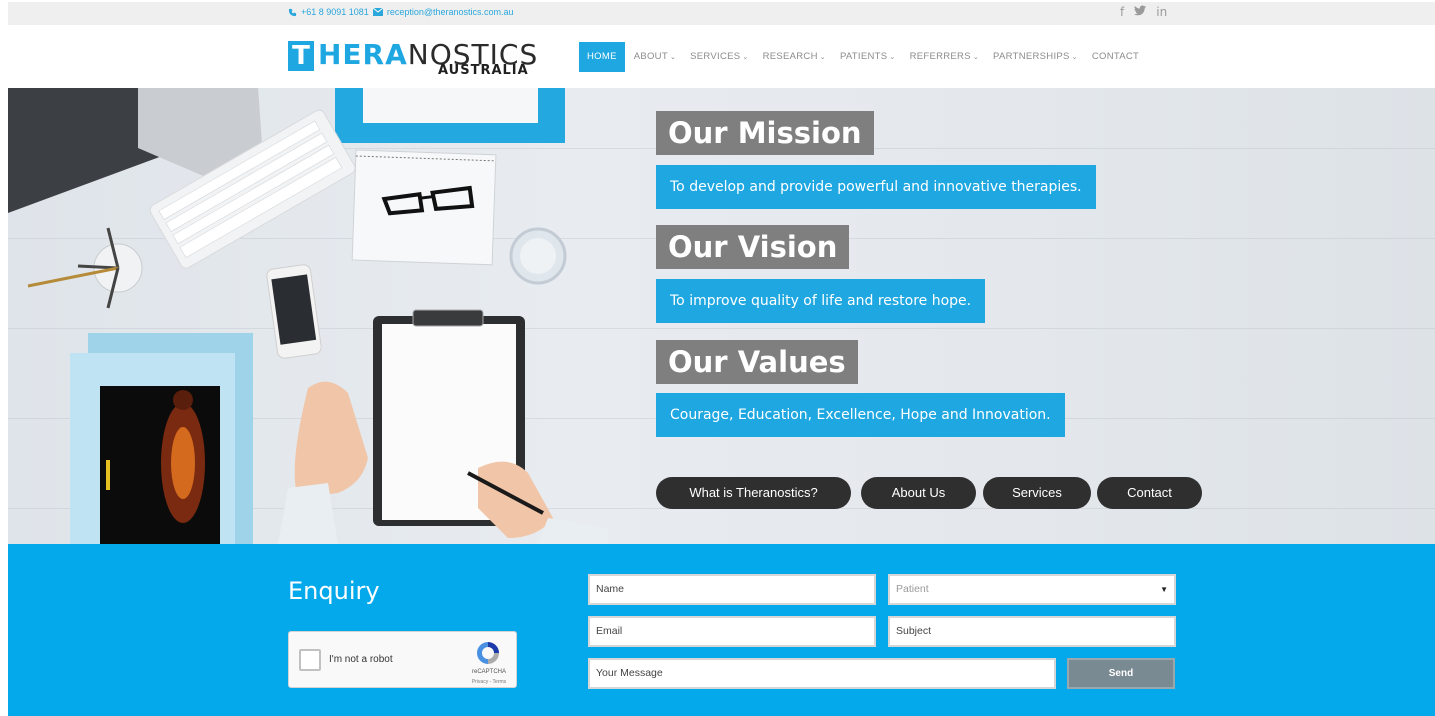 Image resolution: width=1435 pixels, height=716 pixels. What do you see at coordinates (753, 493) in the screenshot?
I see `what-is-theranostics-button: What is Theranostics?` at bounding box center [753, 493].